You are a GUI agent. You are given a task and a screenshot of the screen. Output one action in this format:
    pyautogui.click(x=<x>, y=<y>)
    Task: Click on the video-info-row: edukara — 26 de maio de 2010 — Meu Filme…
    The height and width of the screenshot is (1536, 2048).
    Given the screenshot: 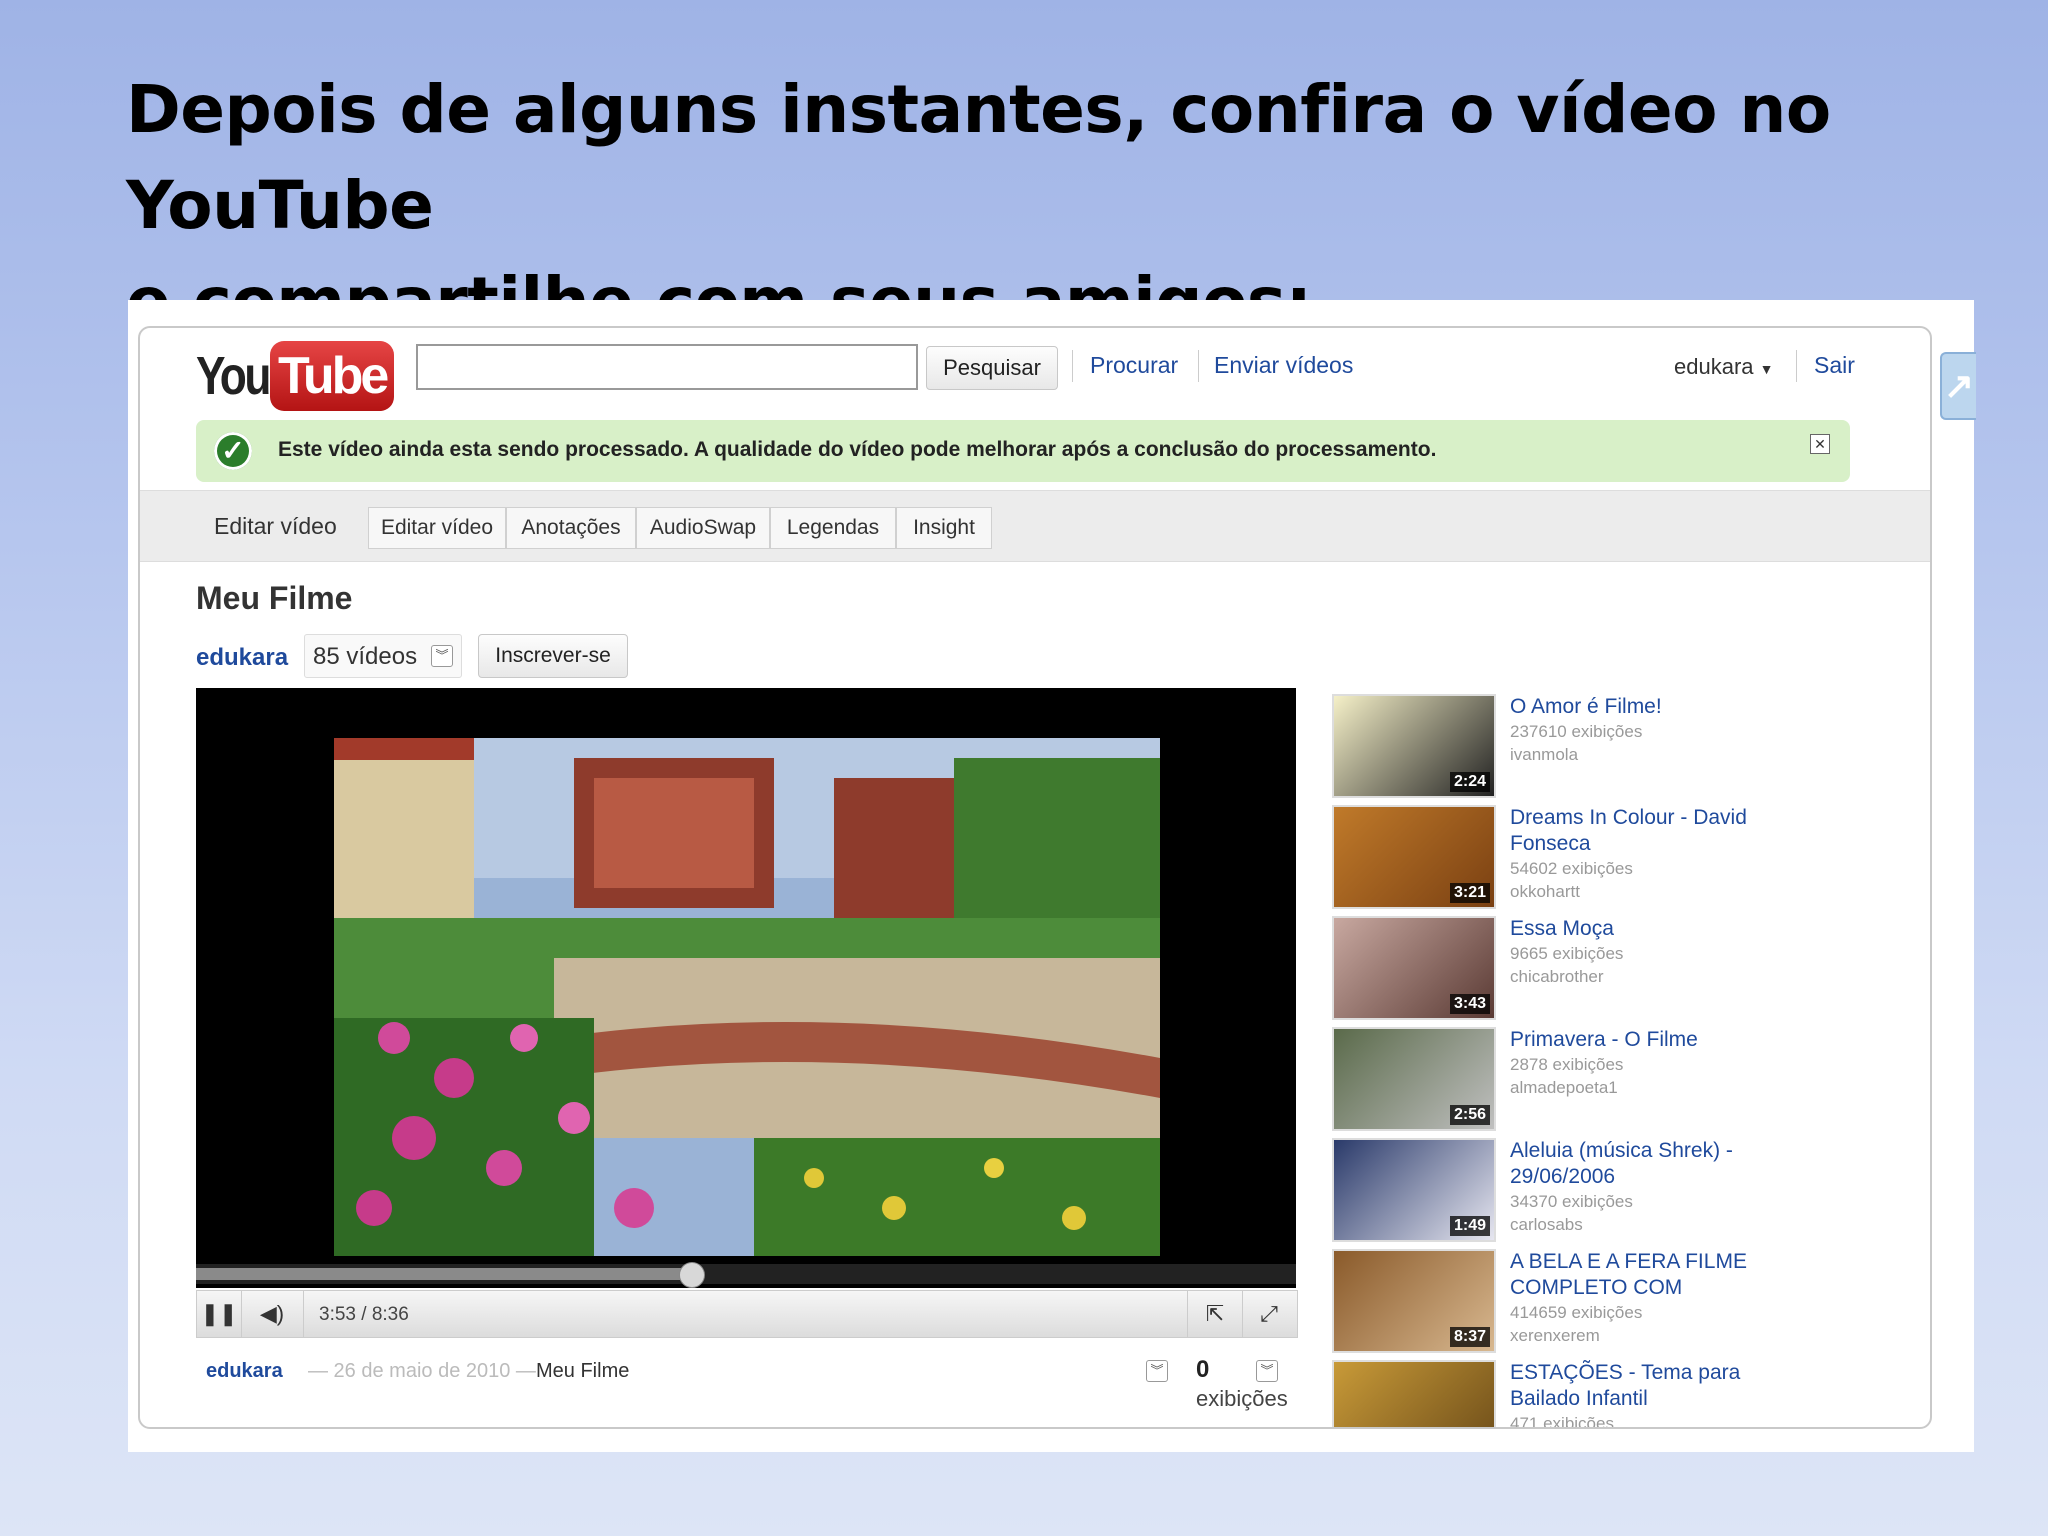 What is the action you would take?
    pyautogui.click(x=746, y=1378)
    